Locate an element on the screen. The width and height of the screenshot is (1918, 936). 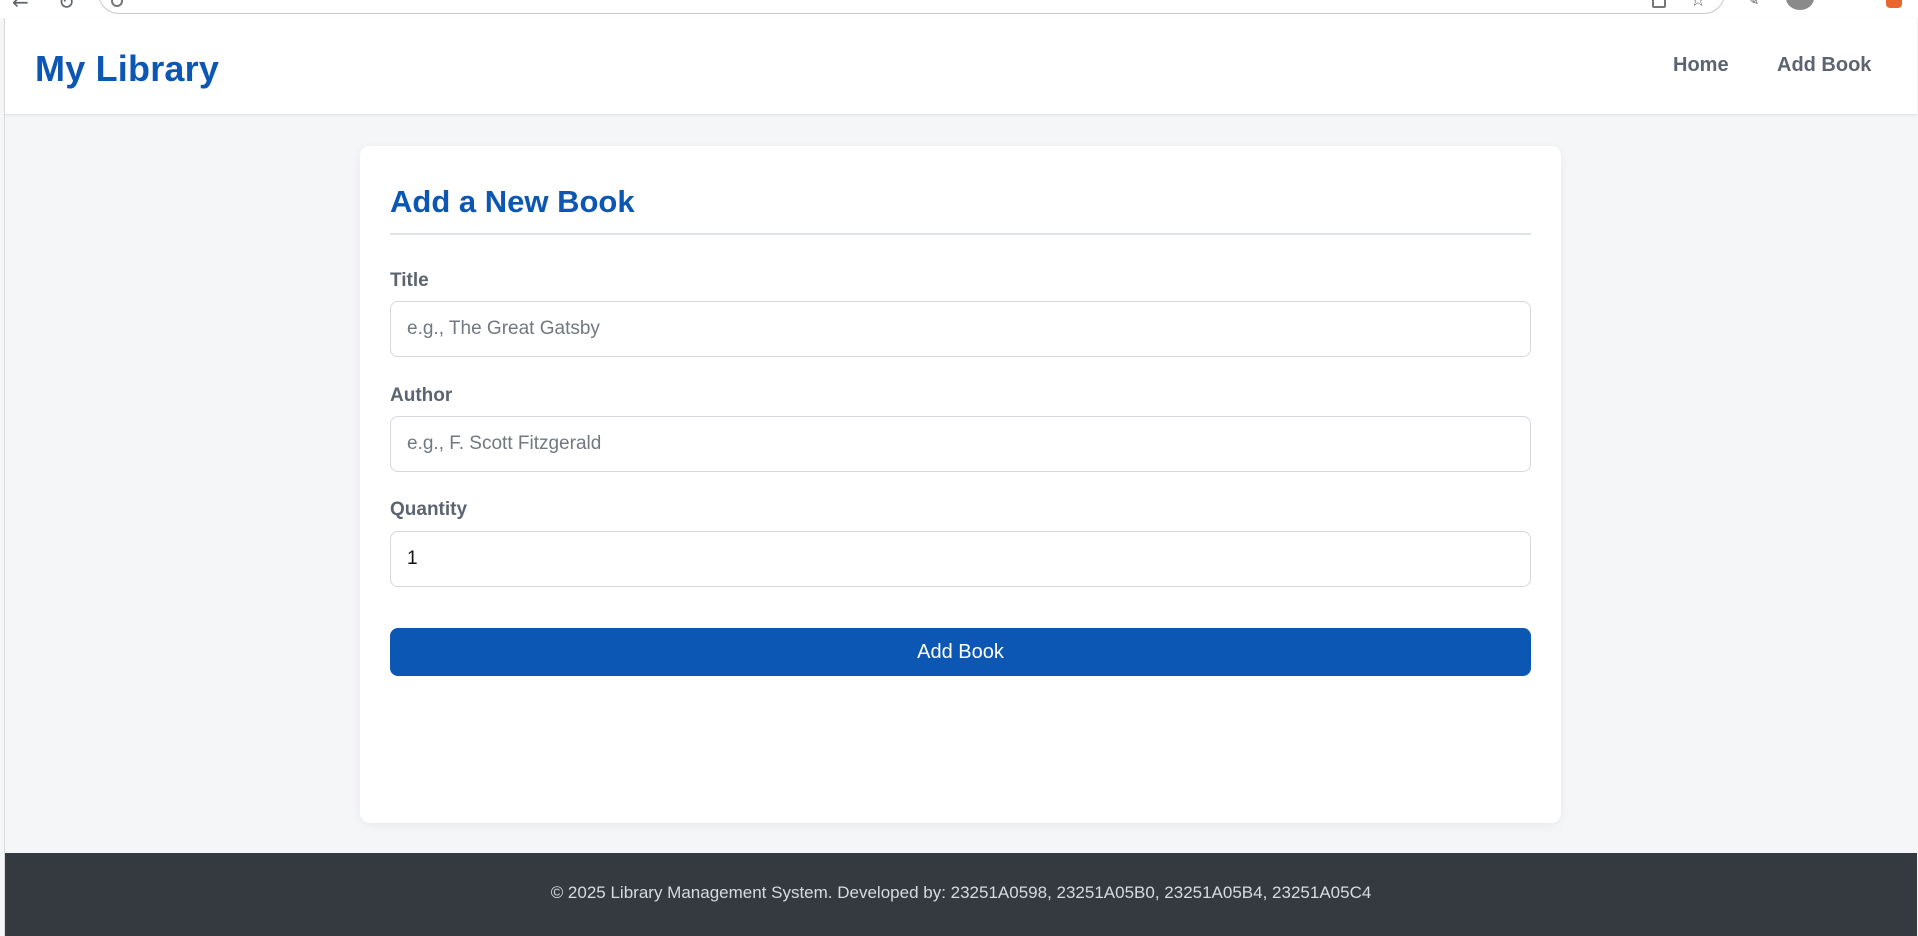
extension-badge-icon is located at coordinates (1894, 4).